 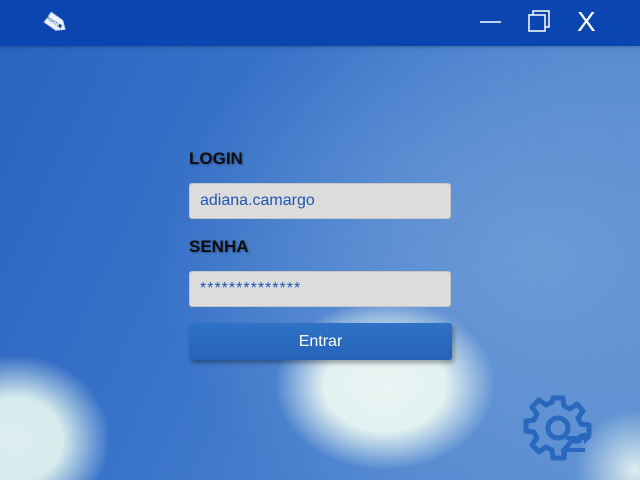 I want to click on login-input, so click(x=320, y=201).